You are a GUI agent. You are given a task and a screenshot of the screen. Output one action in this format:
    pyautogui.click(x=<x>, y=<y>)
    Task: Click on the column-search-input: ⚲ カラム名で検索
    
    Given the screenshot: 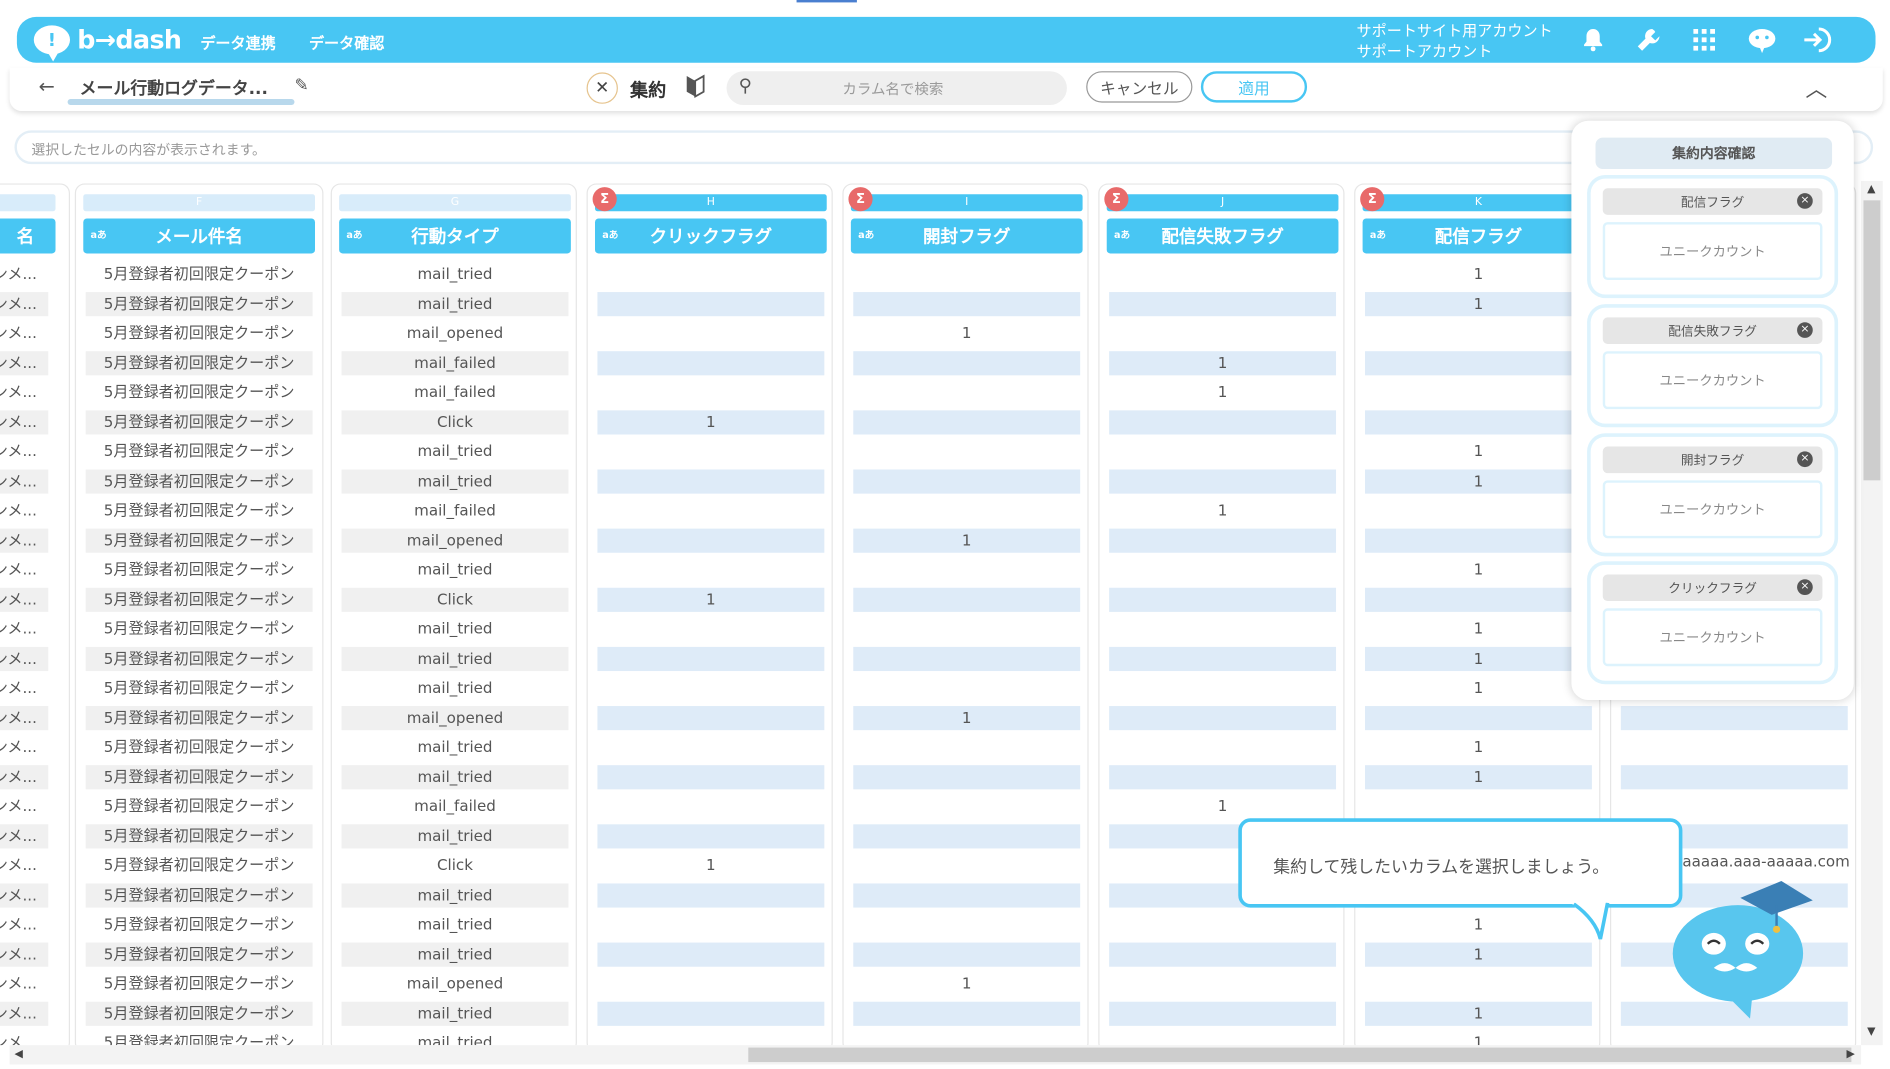 What is the action you would take?
    pyautogui.click(x=896, y=88)
    